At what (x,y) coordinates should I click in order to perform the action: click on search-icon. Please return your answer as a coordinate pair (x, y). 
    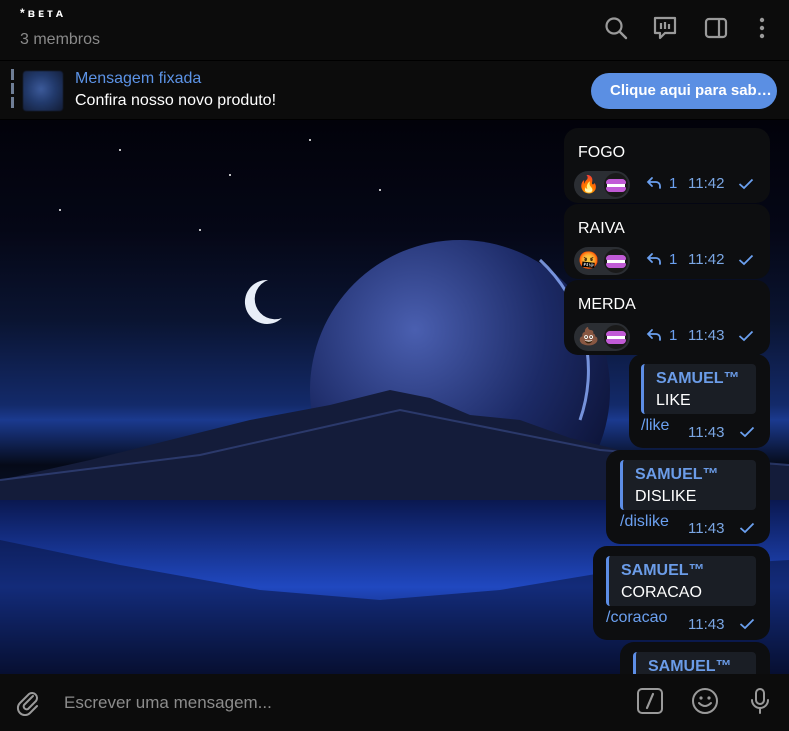
    Looking at the image, I should click on (616, 28).